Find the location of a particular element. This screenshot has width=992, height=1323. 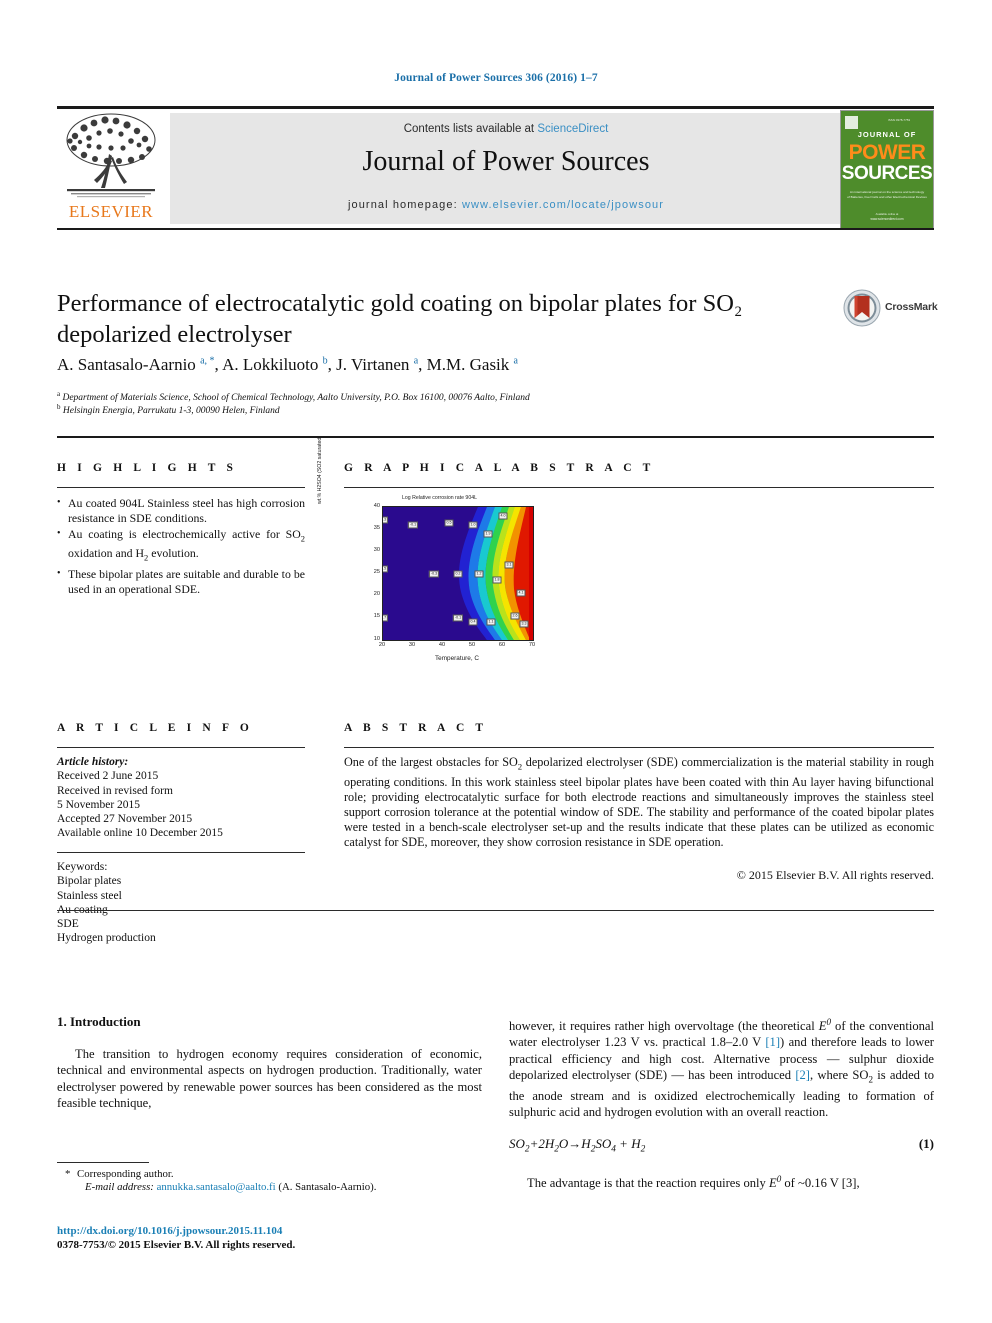

chart-data-label: 1.9 is located at coordinates (488, 534).